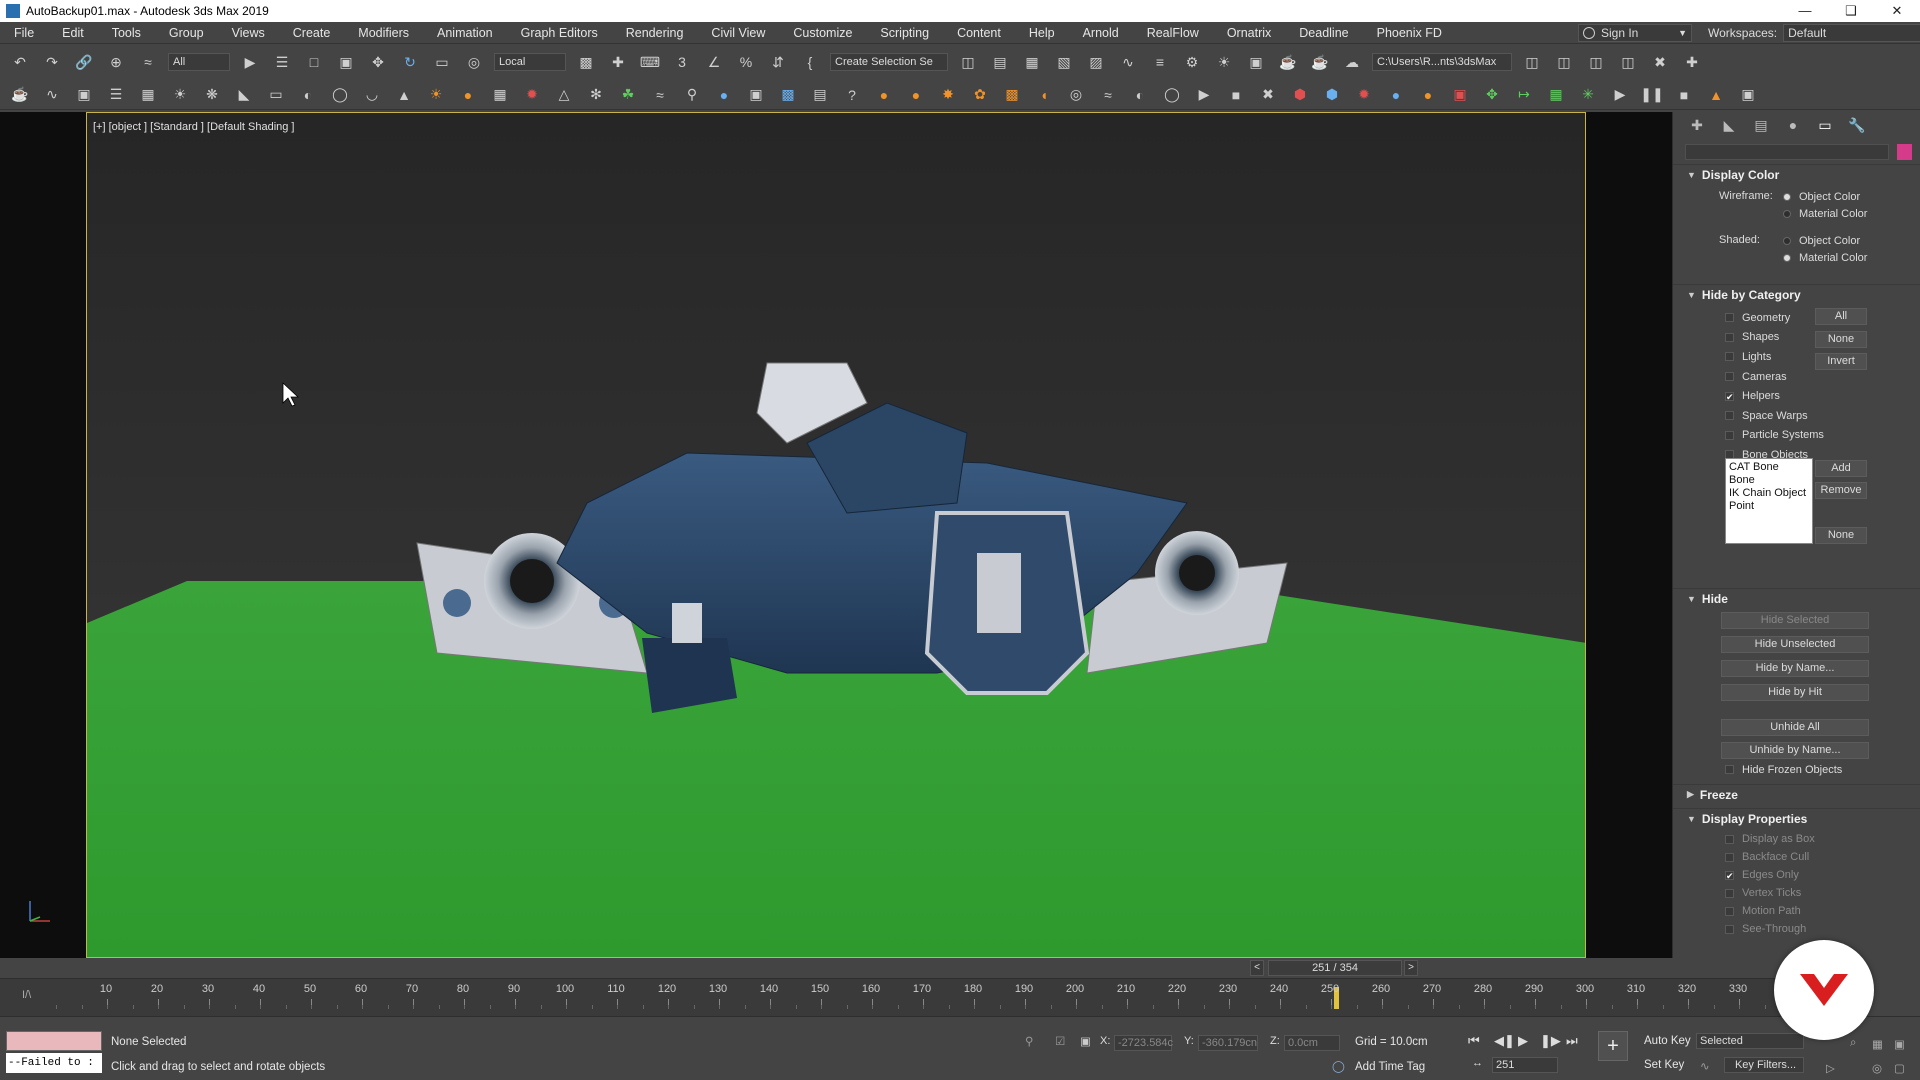  What do you see at coordinates (1620, 95) in the screenshot?
I see `play-icon: ▶` at bounding box center [1620, 95].